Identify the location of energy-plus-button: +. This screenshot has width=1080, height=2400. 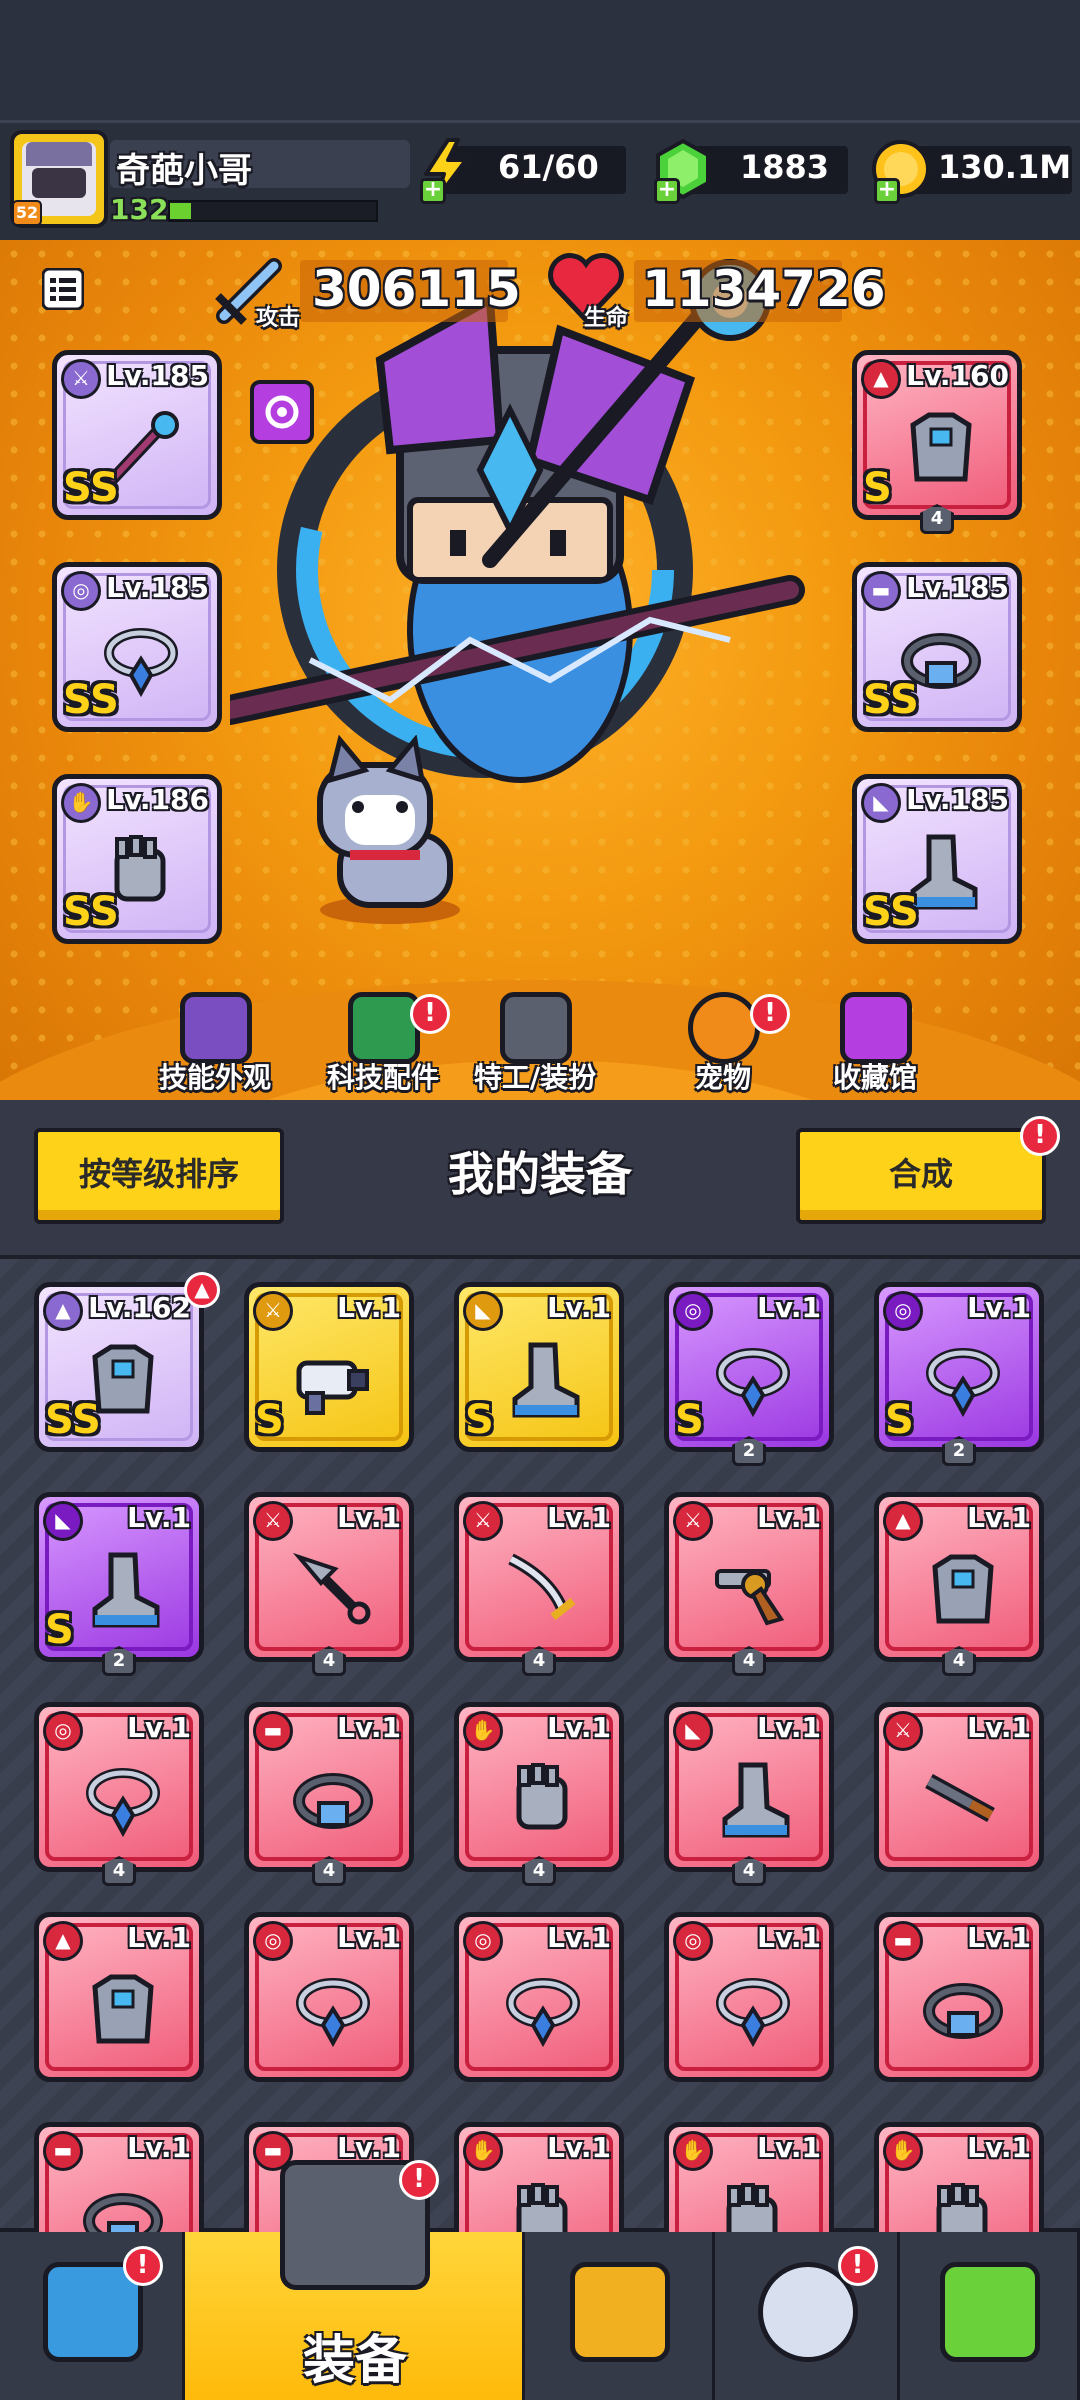
(433, 191).